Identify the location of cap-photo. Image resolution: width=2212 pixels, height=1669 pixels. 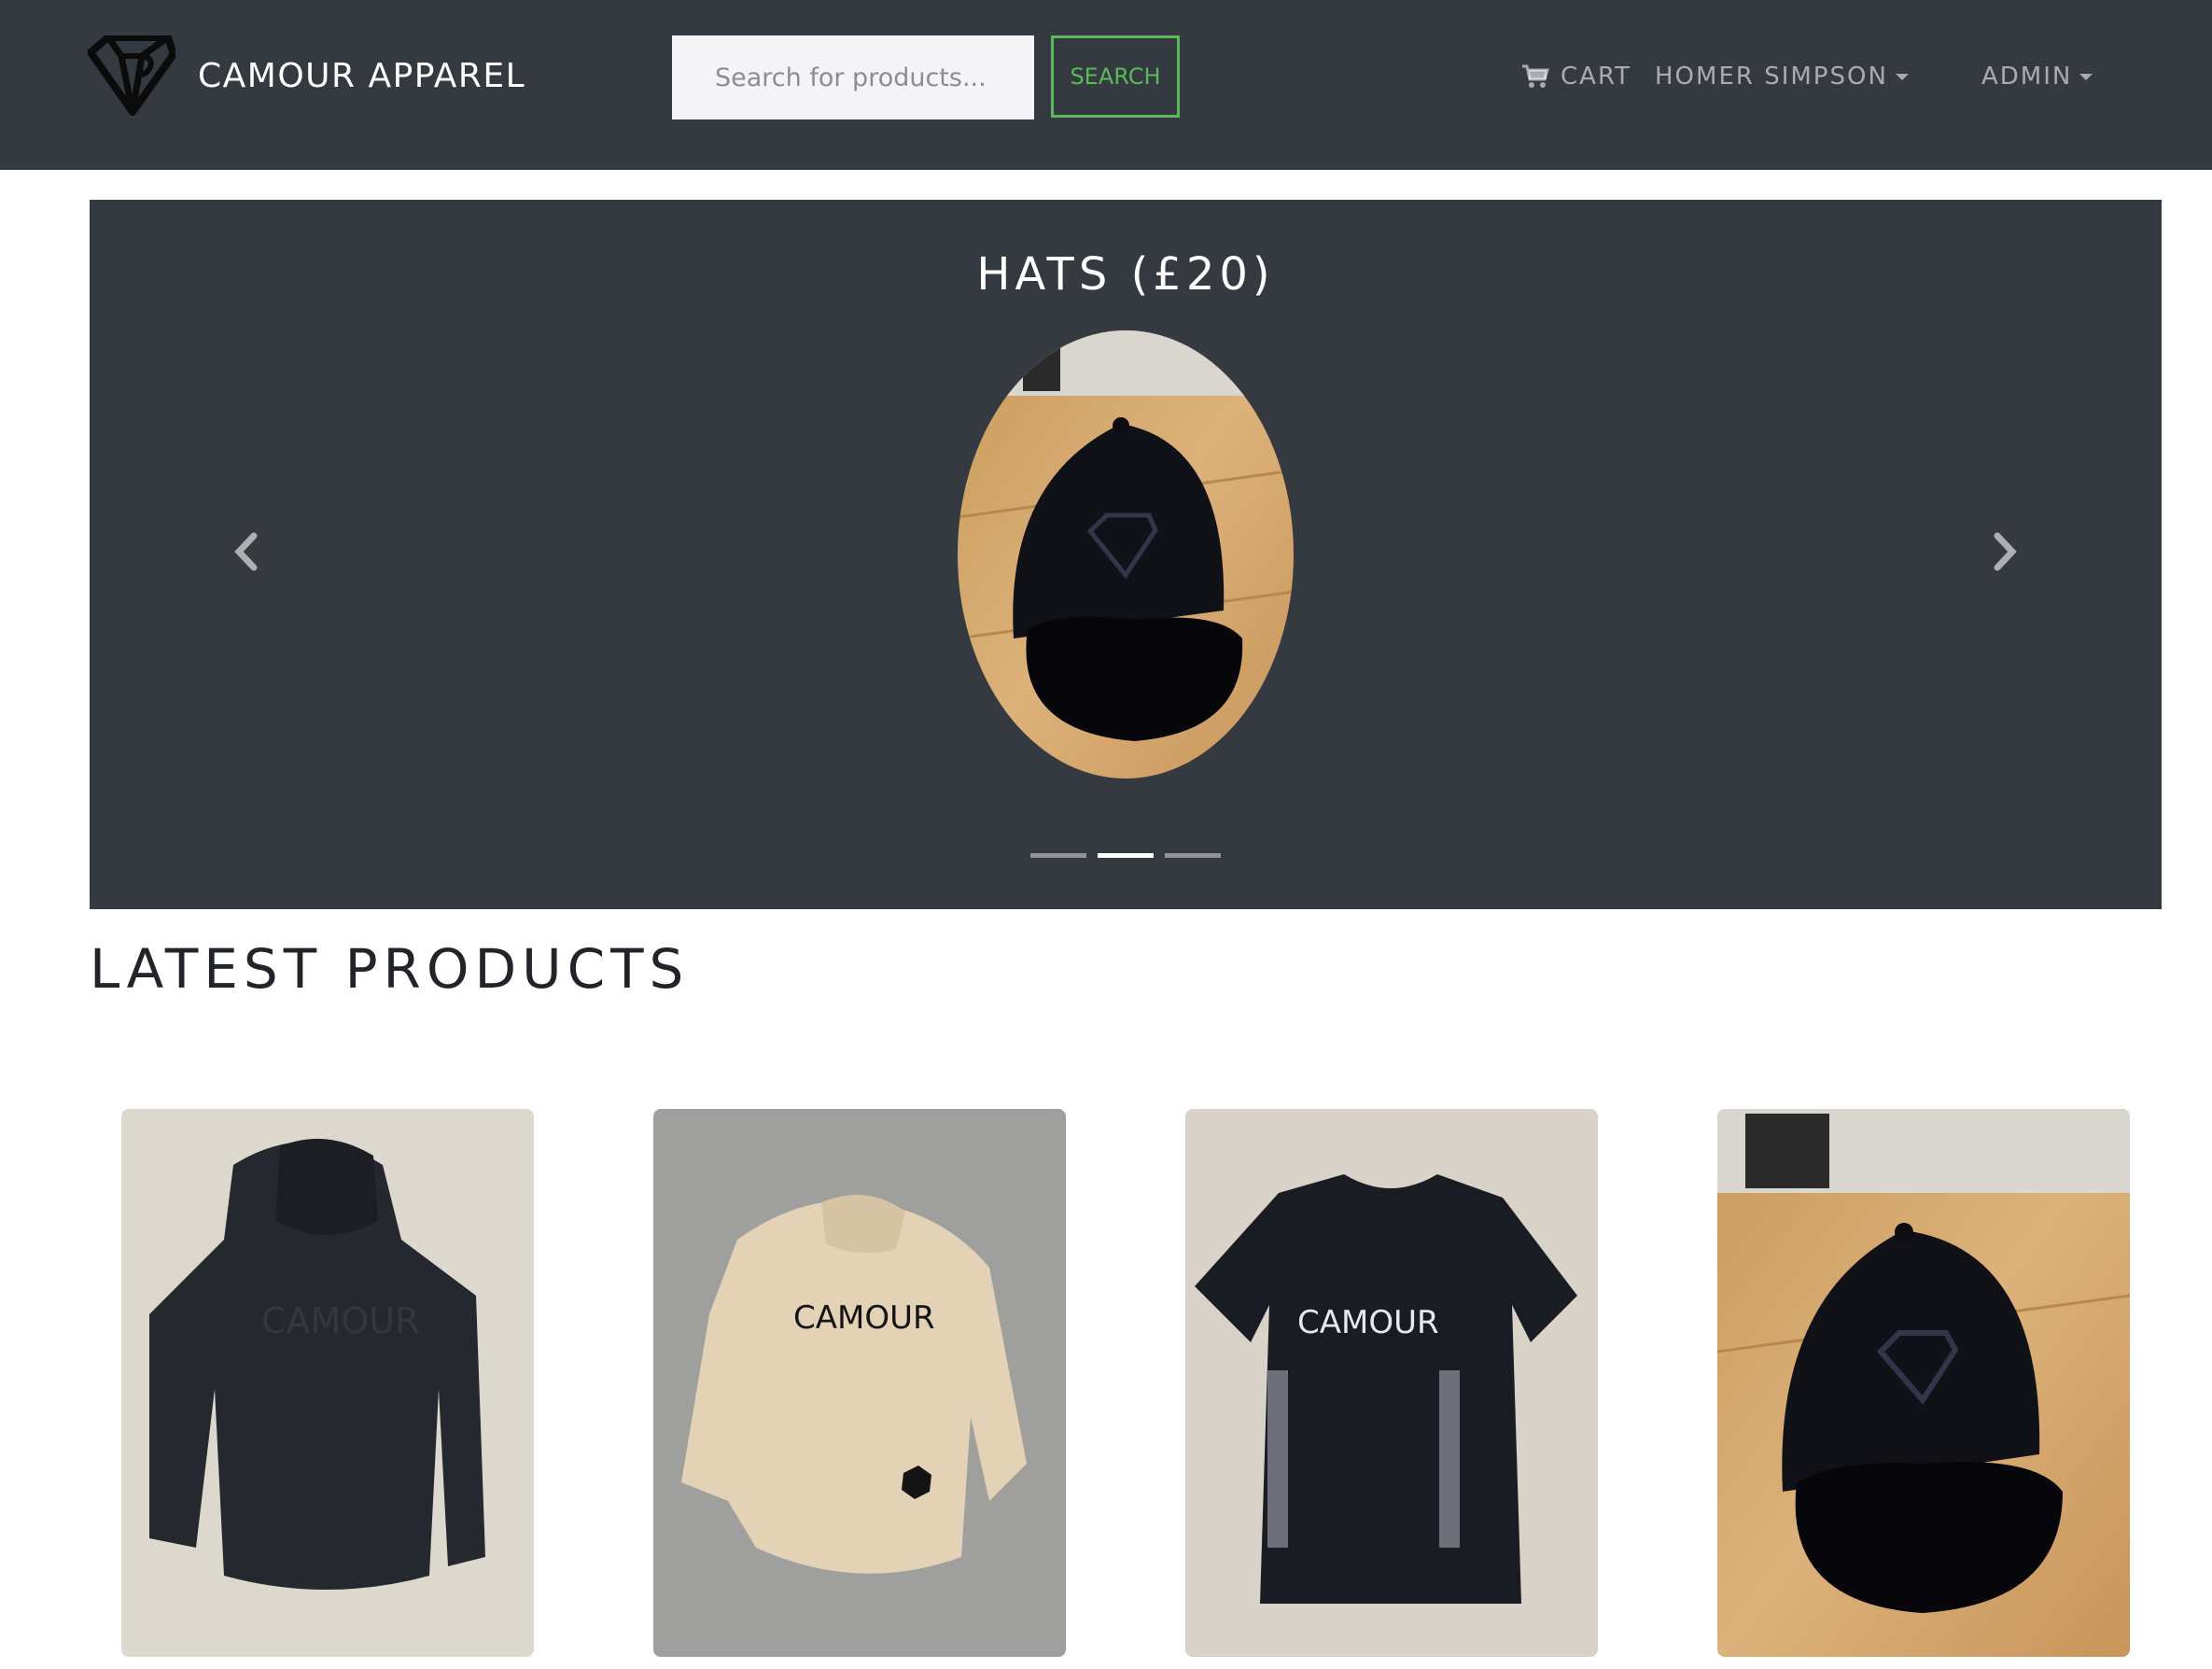
(1126, 554).